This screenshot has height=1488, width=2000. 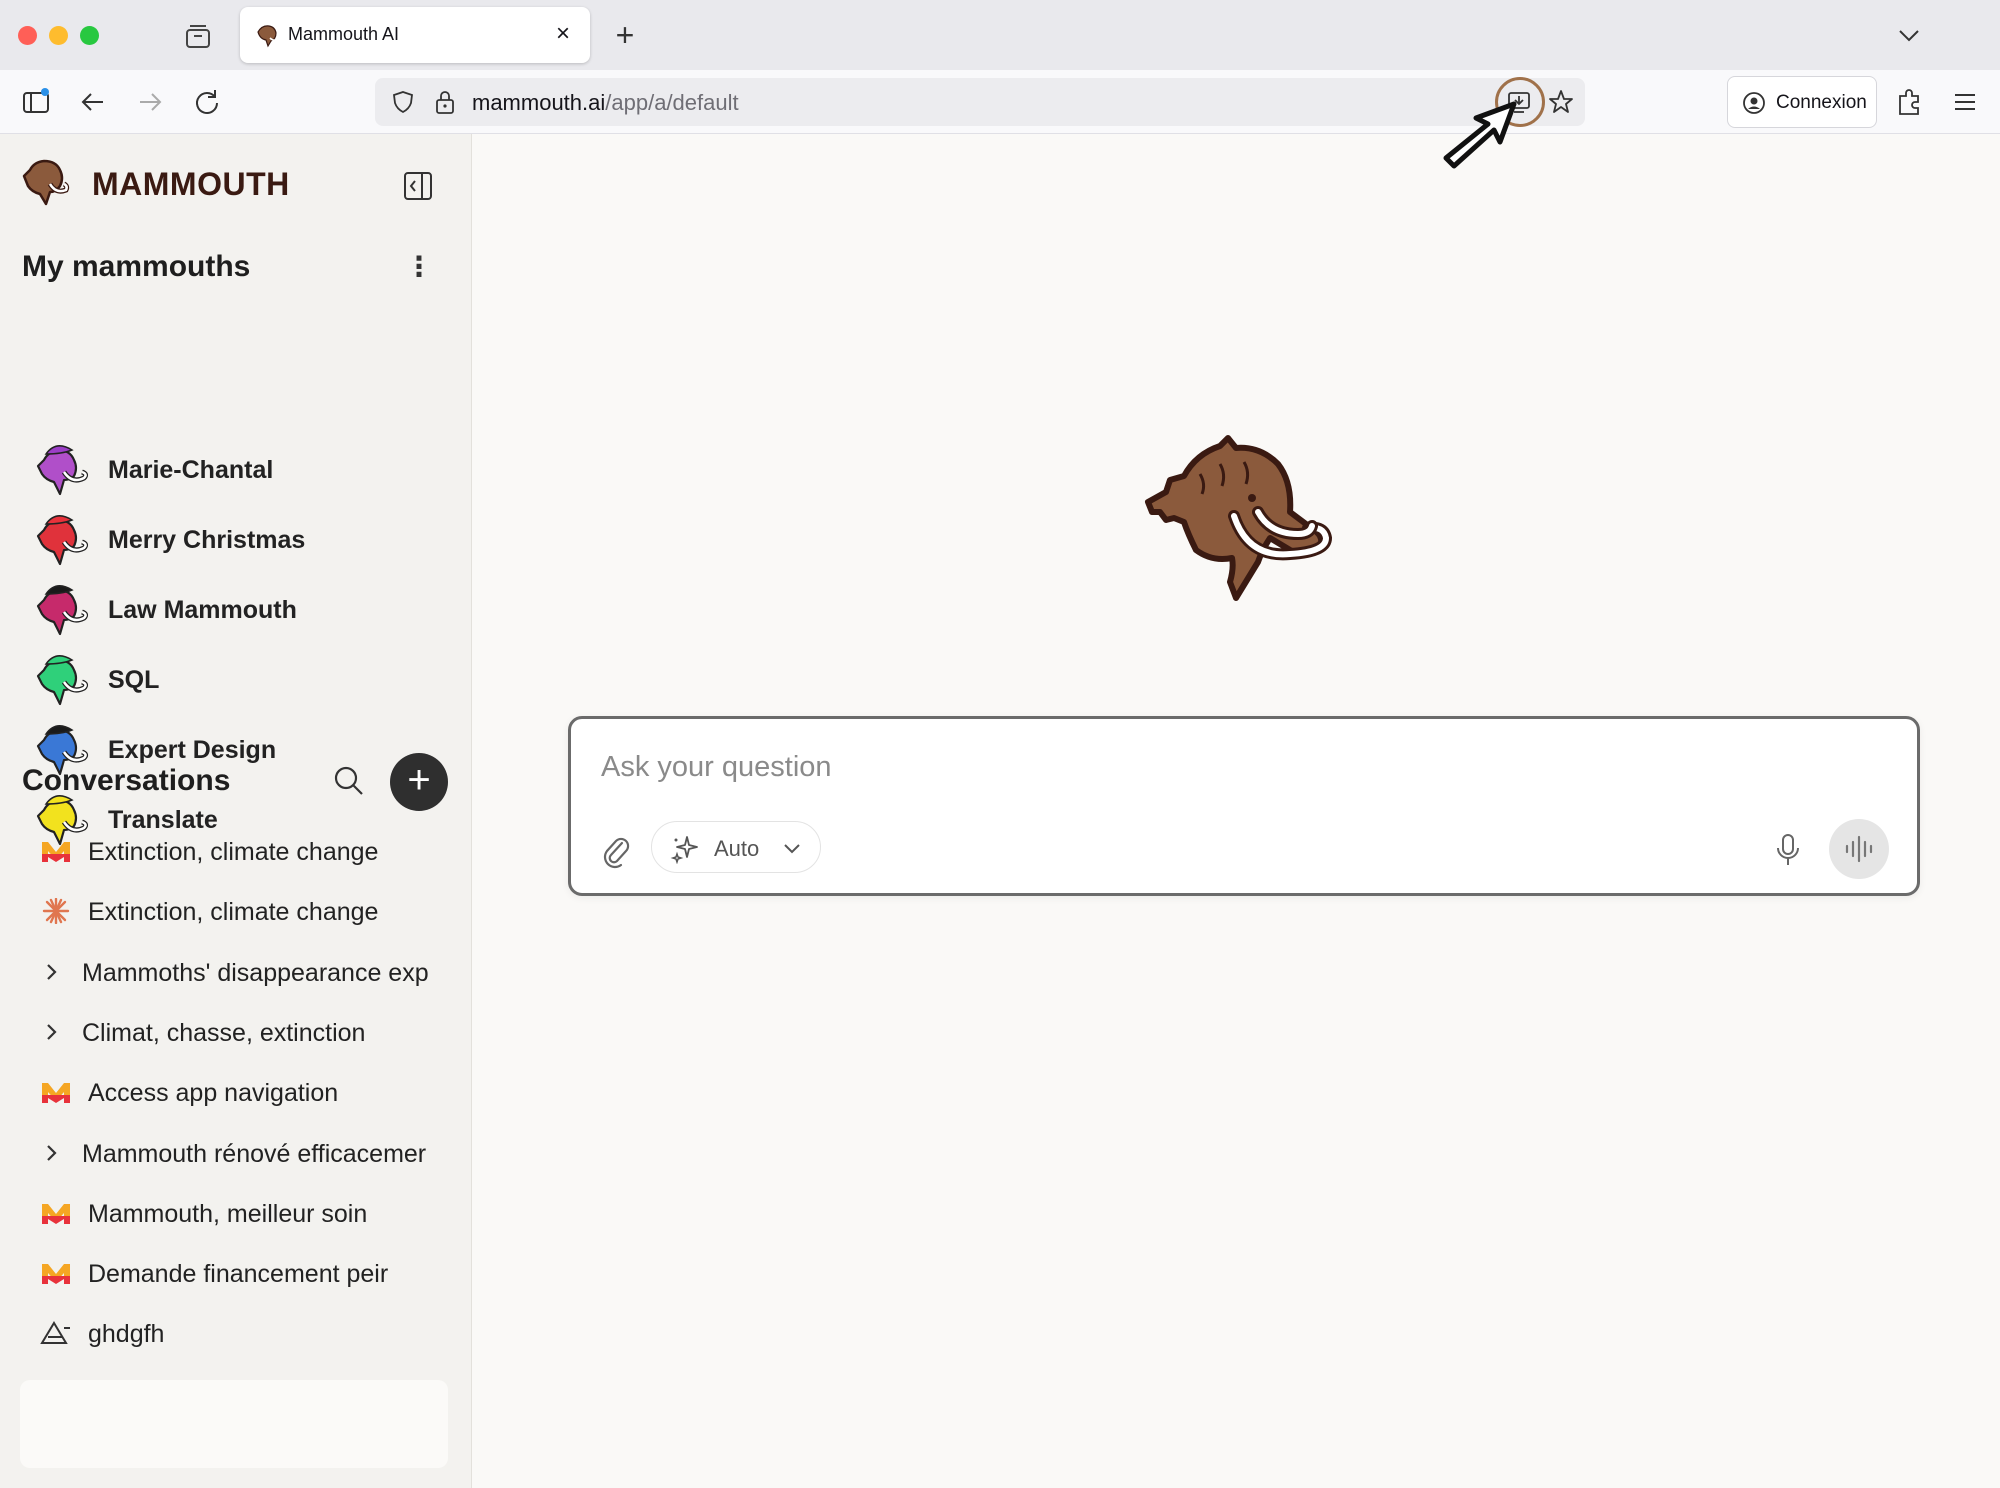 I want to click on more-options-icon: ⋮, so click(x=419, y=268).